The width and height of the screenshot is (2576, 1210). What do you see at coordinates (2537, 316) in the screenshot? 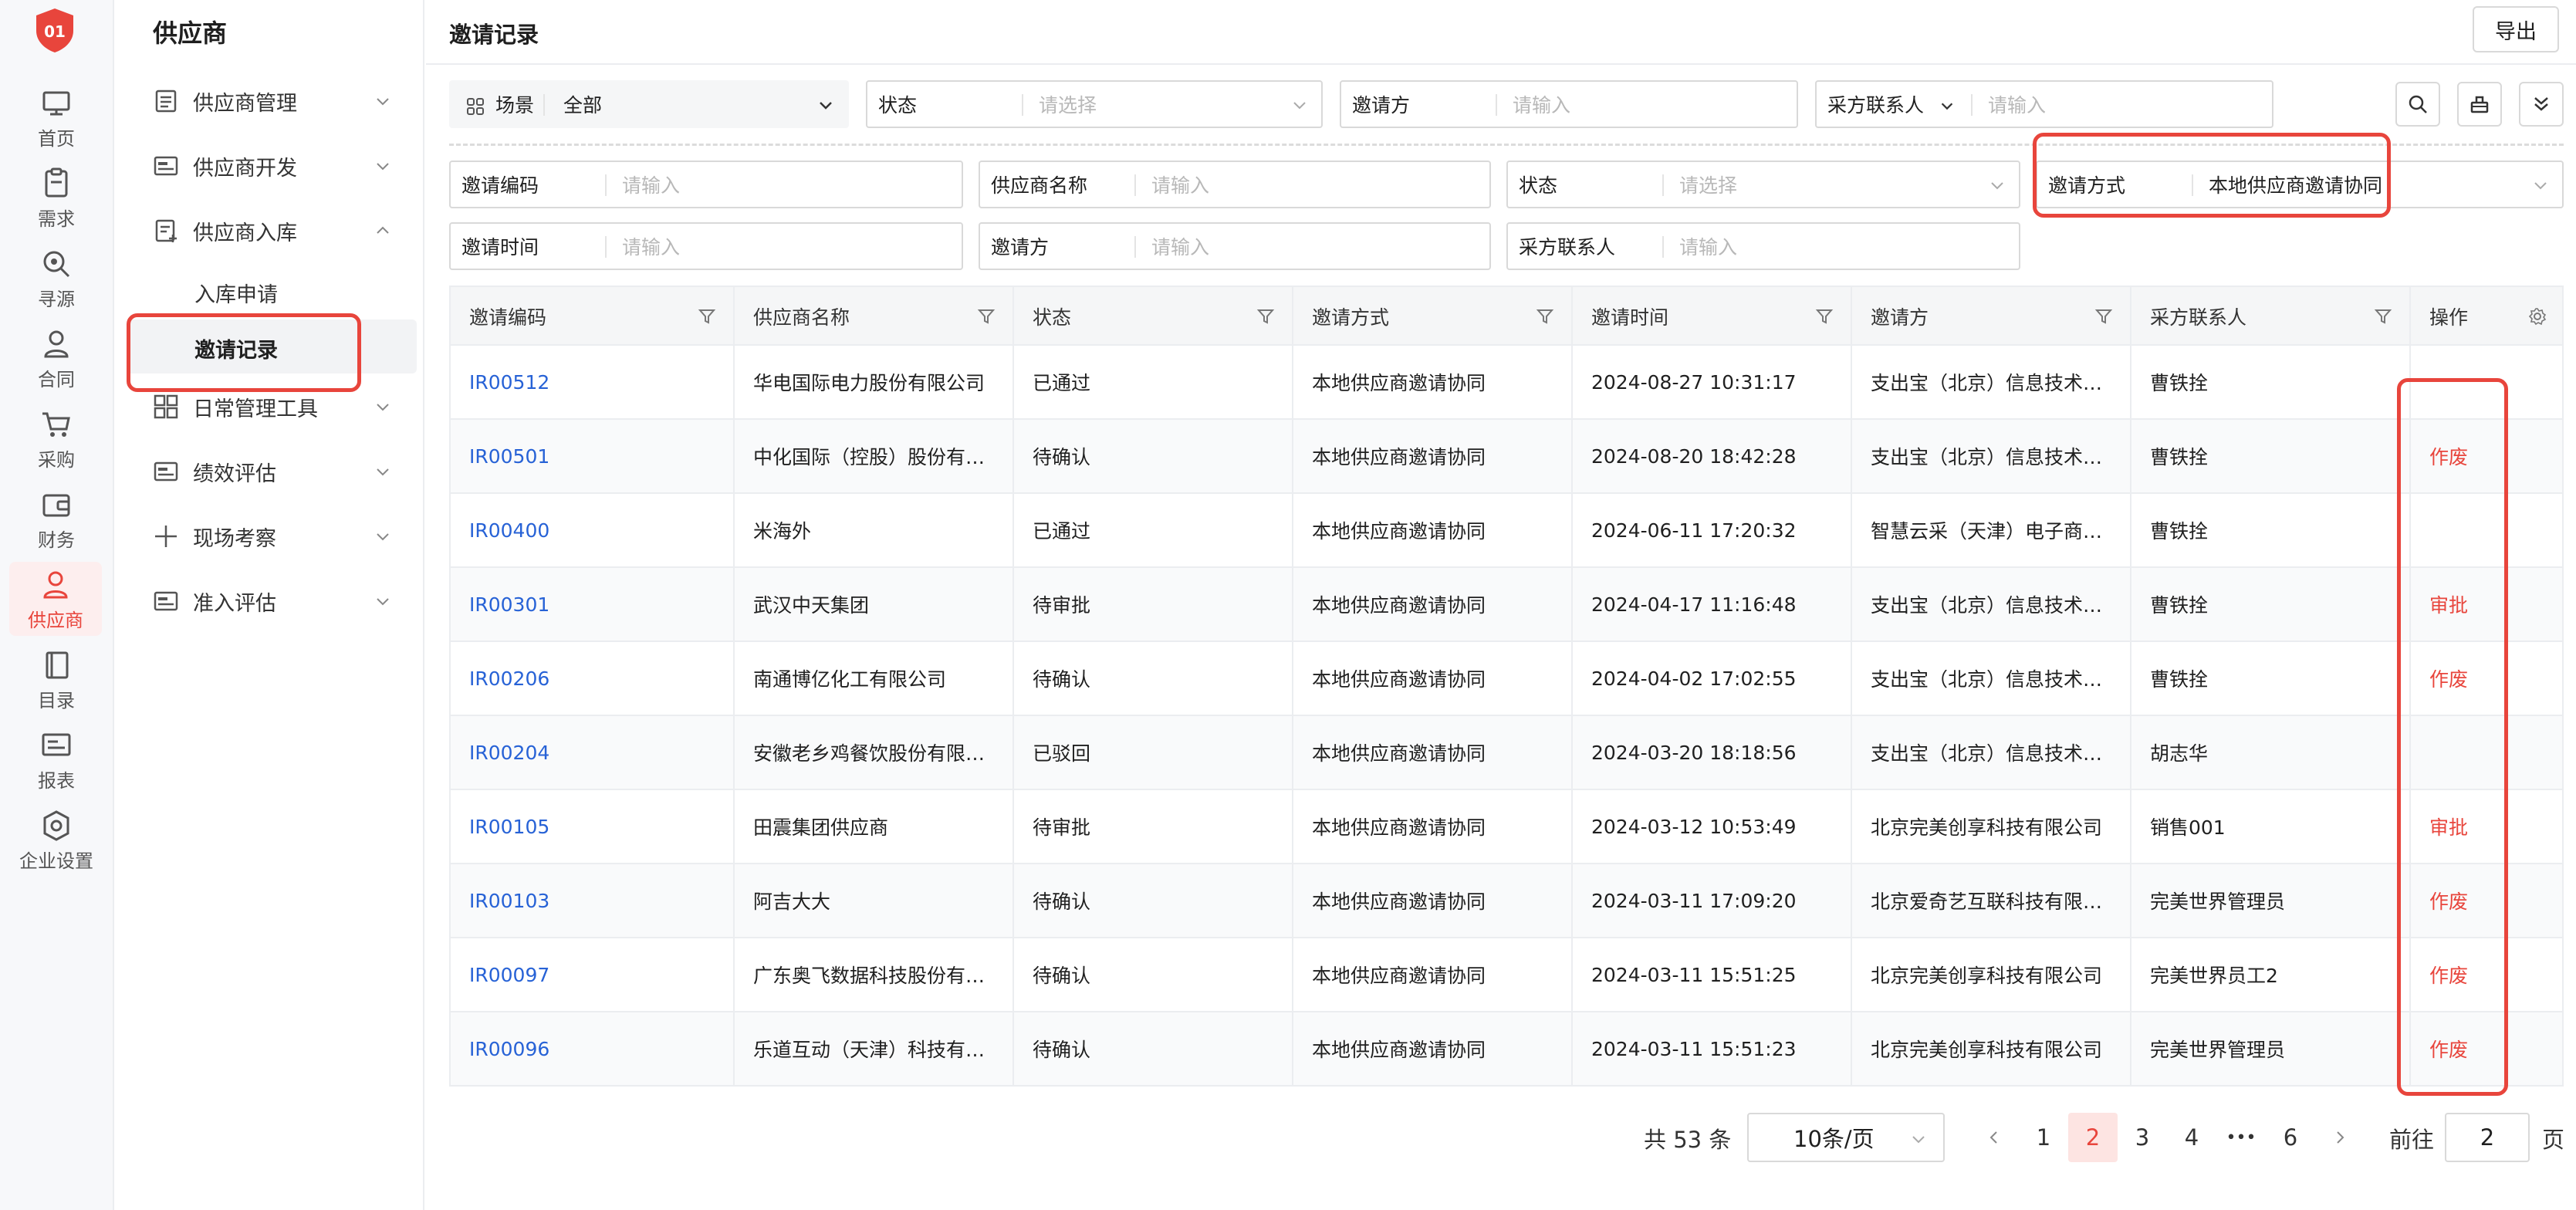
I see `gear-icon` at bounding box center [2537, 316].